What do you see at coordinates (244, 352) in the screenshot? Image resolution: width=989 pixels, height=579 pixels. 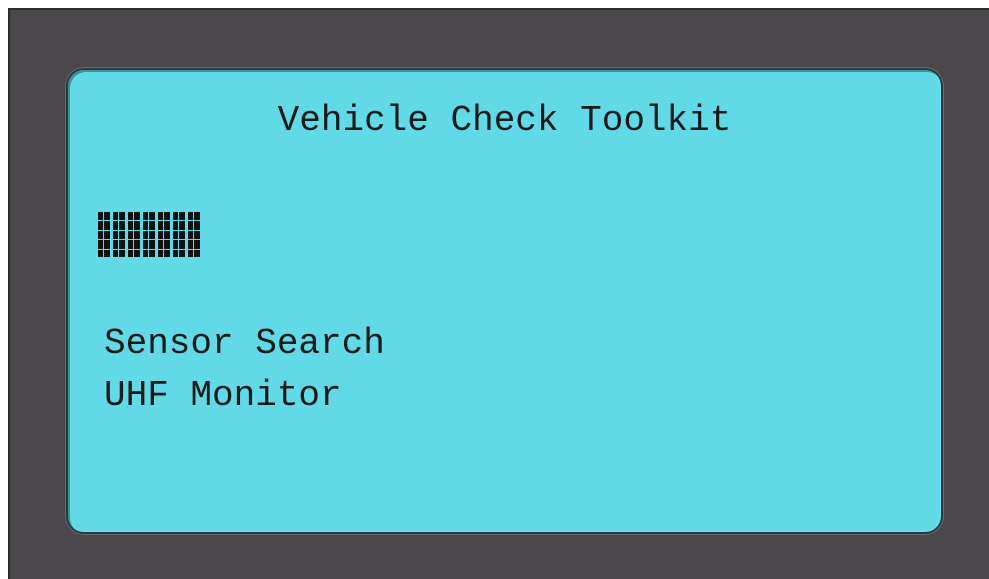 I see `menu-item-sensor-search: Sensor Search` at bounding box center [244, 352].